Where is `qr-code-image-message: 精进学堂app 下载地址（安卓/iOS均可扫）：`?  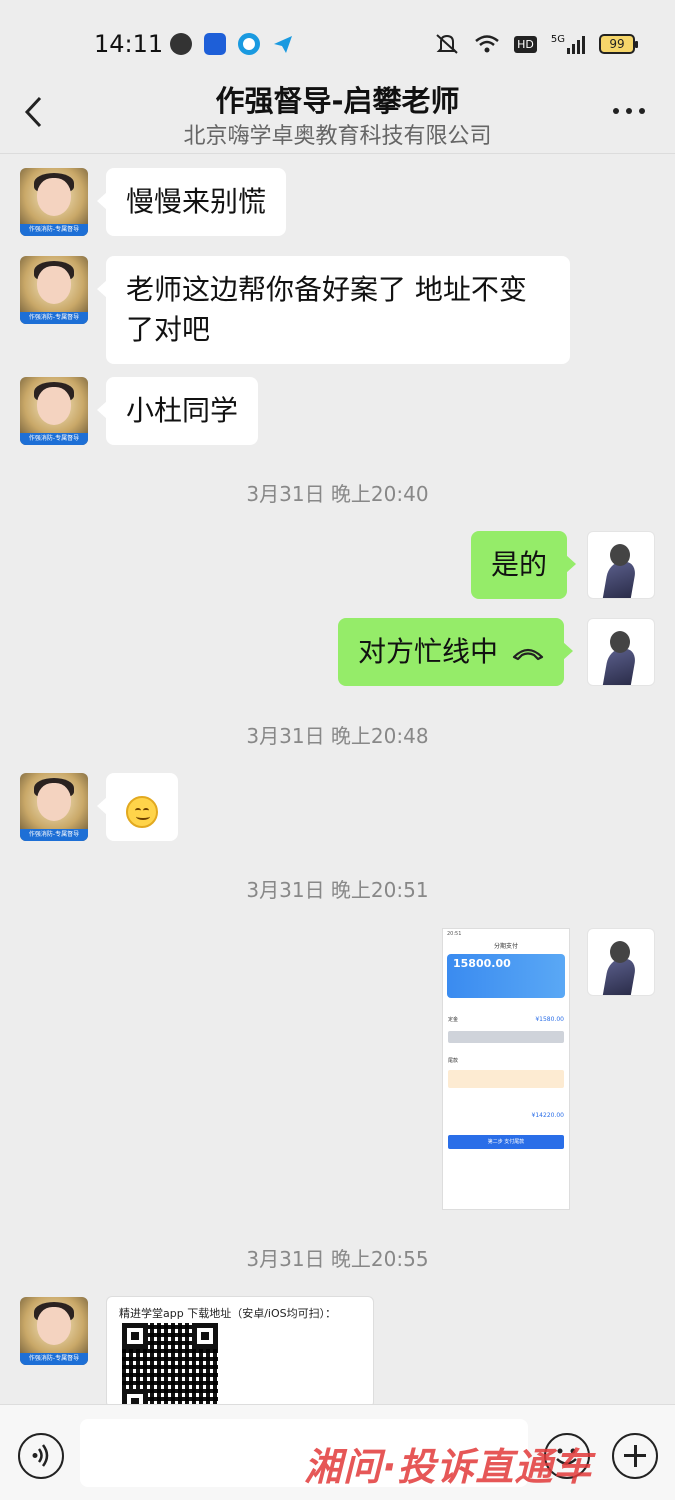
qr-code-image-message: 精进学堂app 下载地址（安卓/iOS均可扫）： is located at coordinates (240, 1352).